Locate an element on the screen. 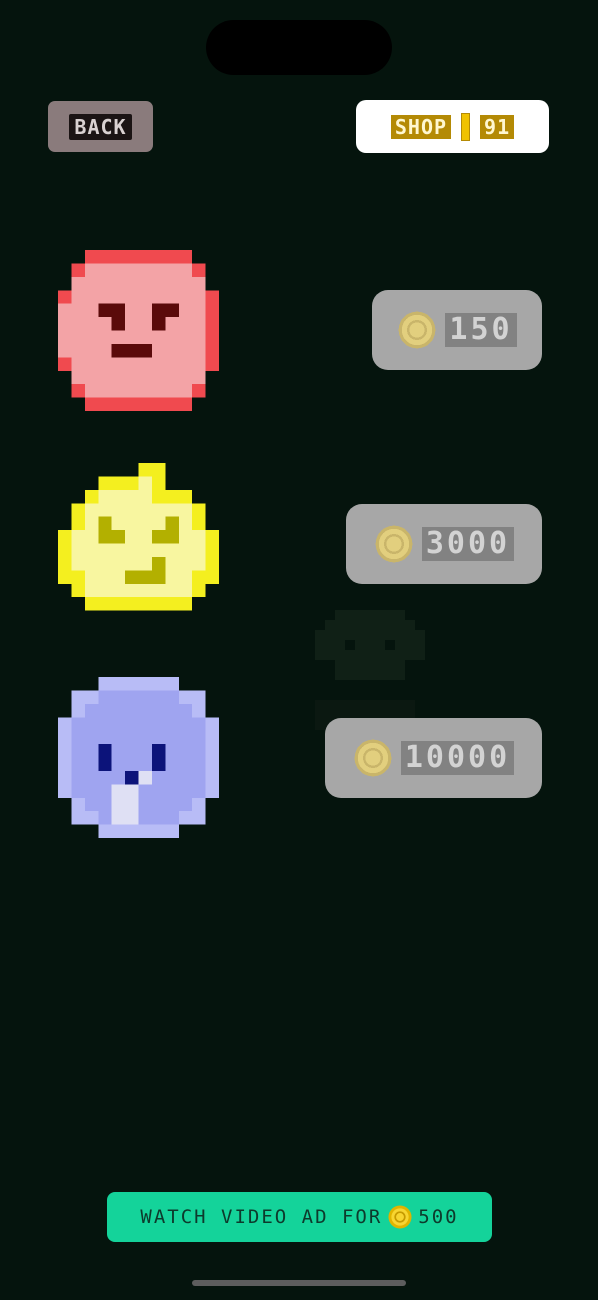 The image size is (598, 1300). shop-title: SHOP is located at coordinates (421, 126).